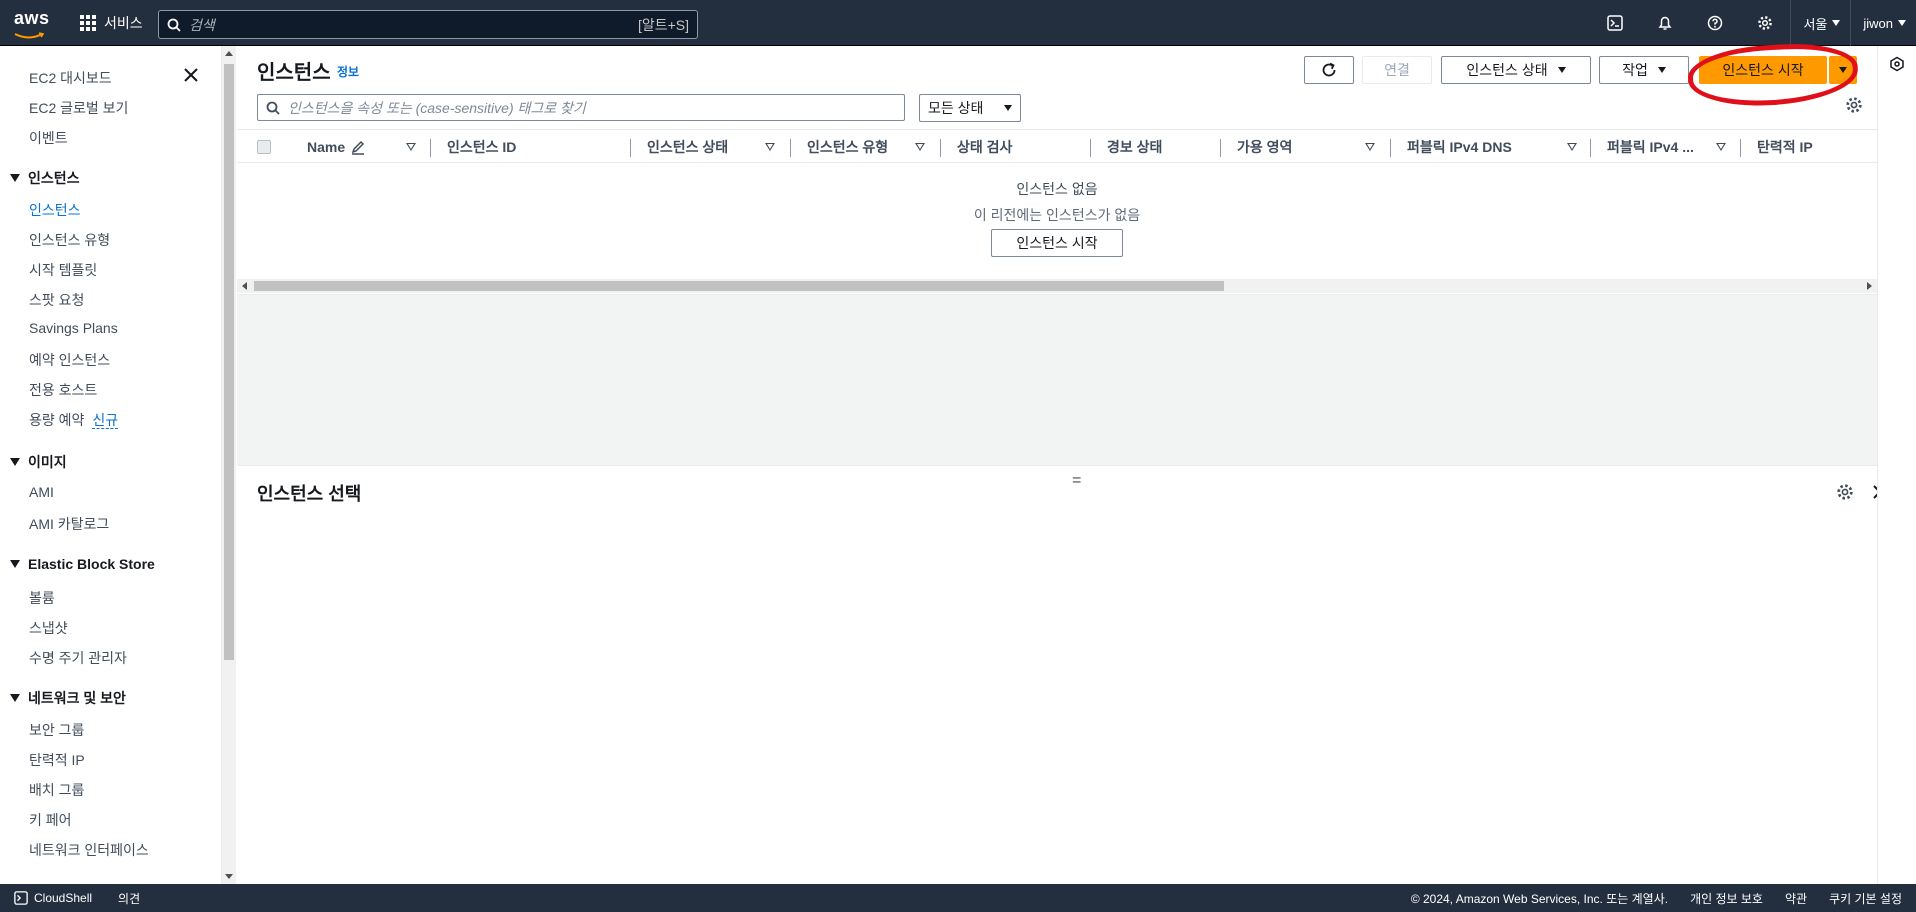 This screenshot has width=1916, height=912. Describe the element at coordinates (82, 564) in the screenshot. I see `sidebar-section-ebs: Elastic Block Store` at that location.